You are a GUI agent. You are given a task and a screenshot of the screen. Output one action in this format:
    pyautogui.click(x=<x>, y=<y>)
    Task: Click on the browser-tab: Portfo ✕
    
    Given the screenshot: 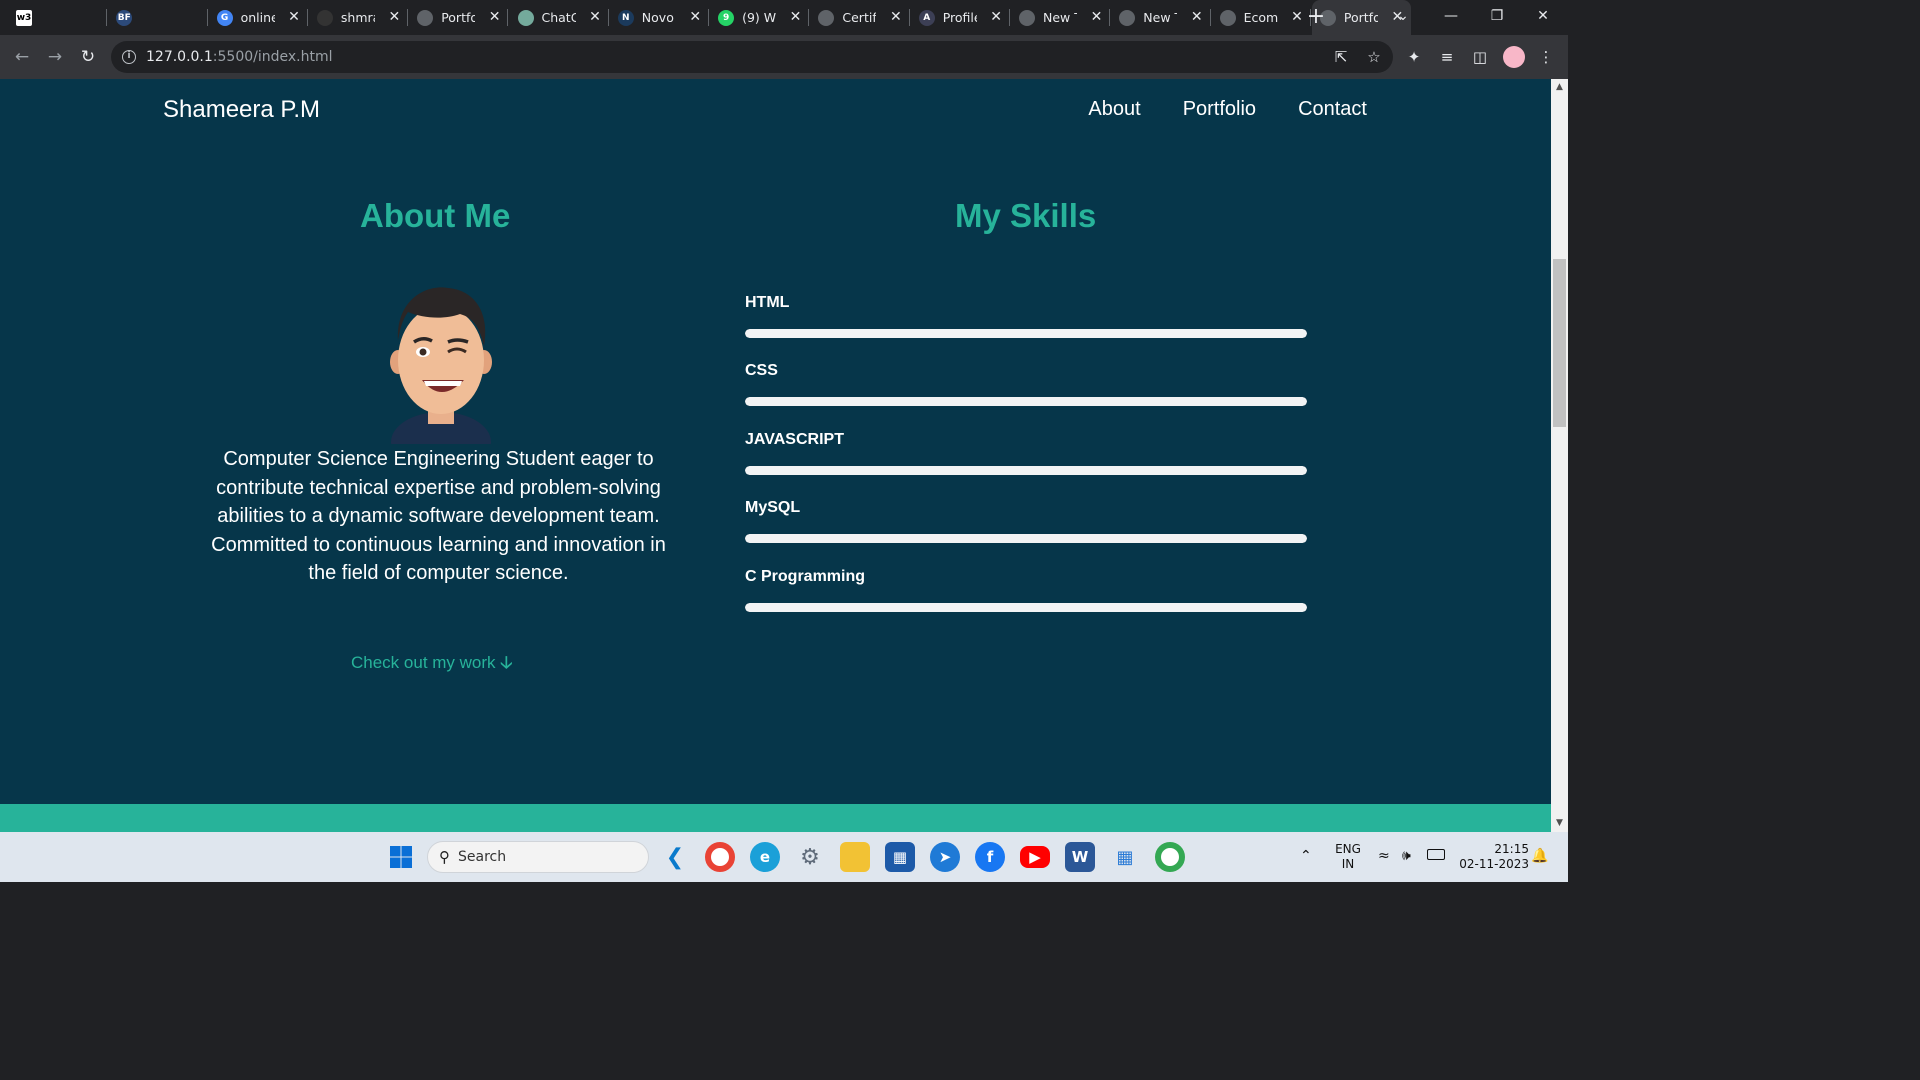 What is the action you would take?
    pyautogui.click(x=459, y=17)
    